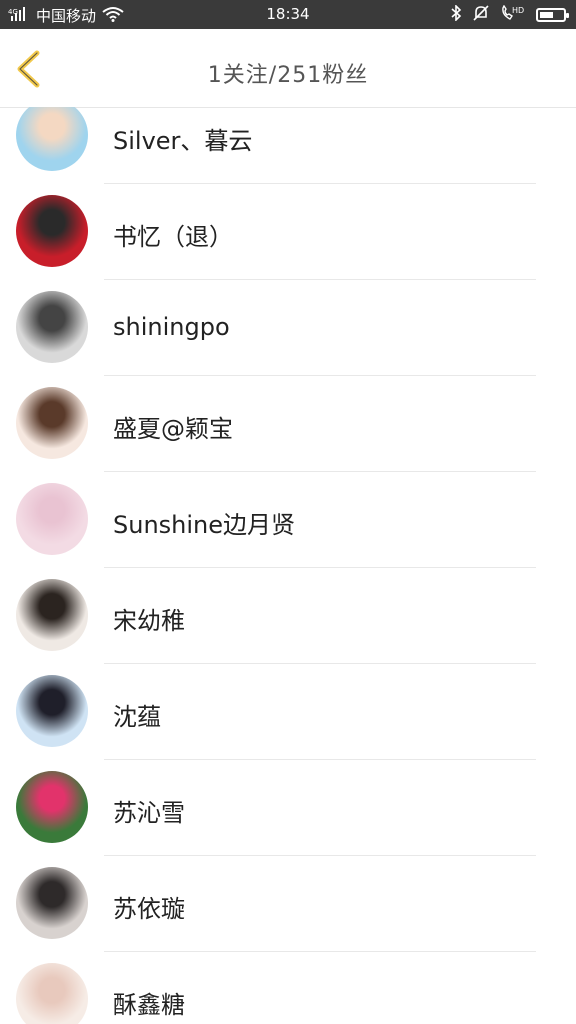 This screenshot has height=1024, width=576. What do you see at coordinates (288, 243) in the screenshot?
I see `user-list-item: 书忆（退）` at bounding box center [288, 243].